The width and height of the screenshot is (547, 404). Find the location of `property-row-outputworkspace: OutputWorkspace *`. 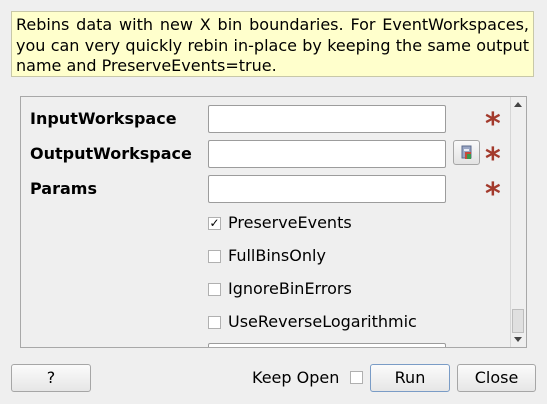

property-row-outputworkspace: OutputWorkspace * is located at coordinates (266, 157).